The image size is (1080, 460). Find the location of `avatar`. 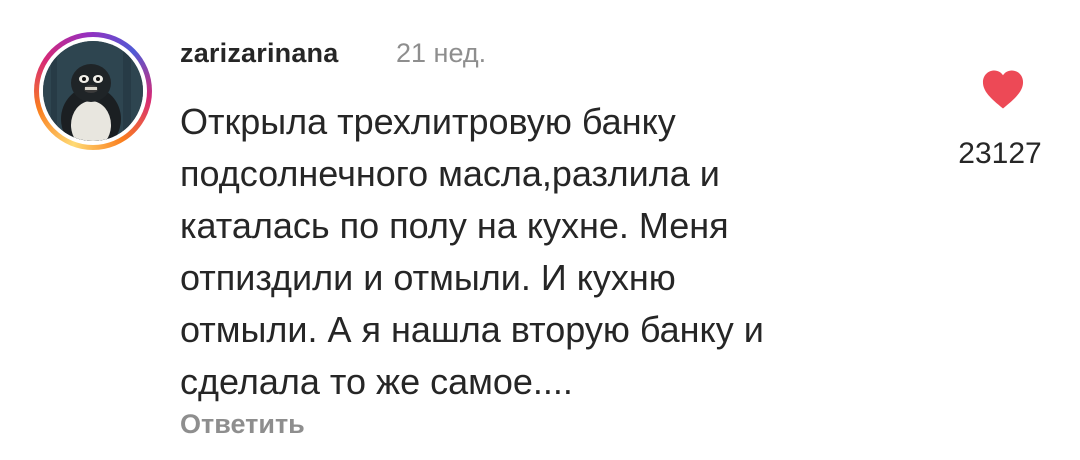

avatar is located at coordinates (93, 91).